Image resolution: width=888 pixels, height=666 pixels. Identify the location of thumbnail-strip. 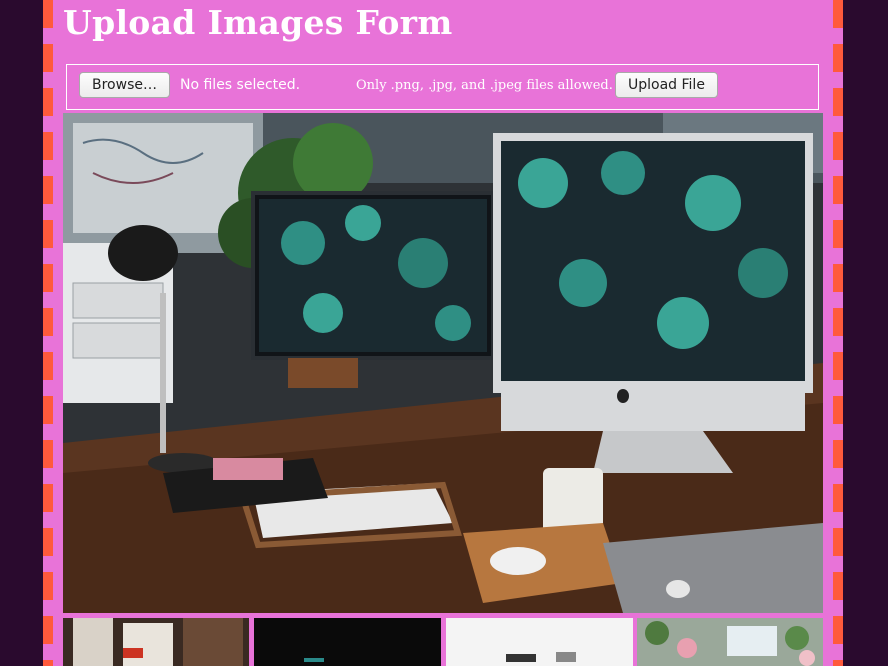
(443, 642).